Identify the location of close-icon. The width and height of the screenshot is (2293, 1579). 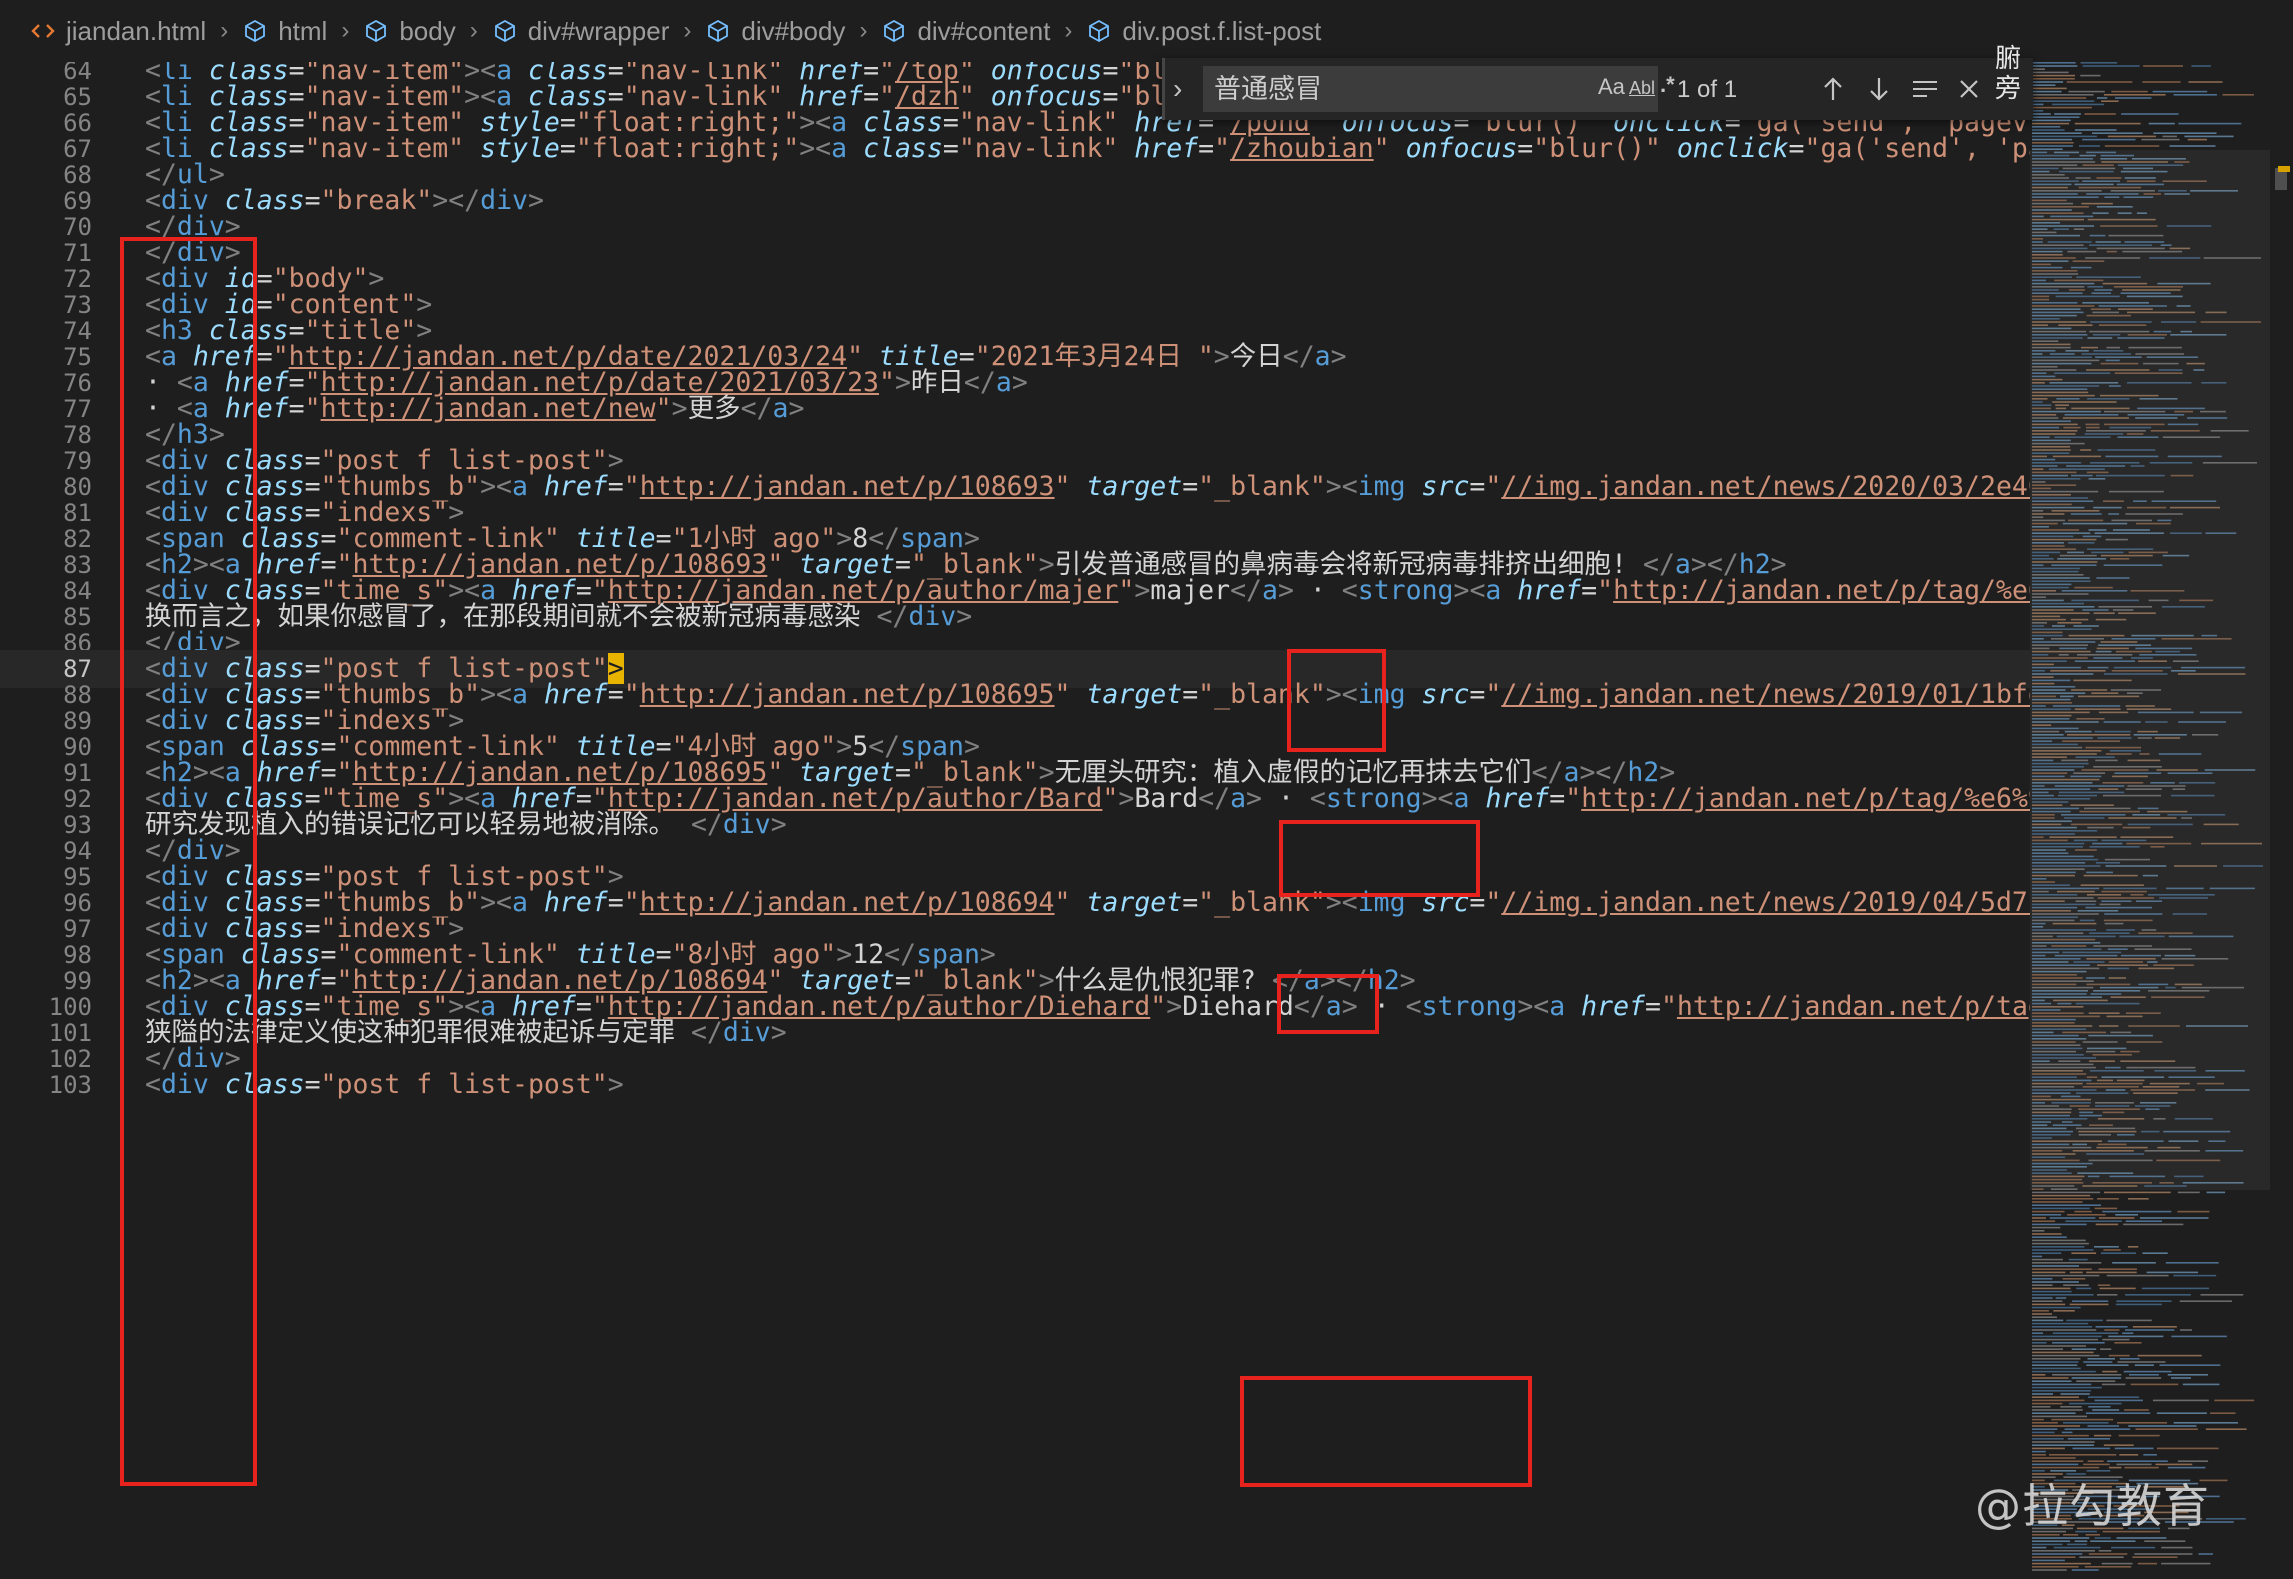
(1969, 89).